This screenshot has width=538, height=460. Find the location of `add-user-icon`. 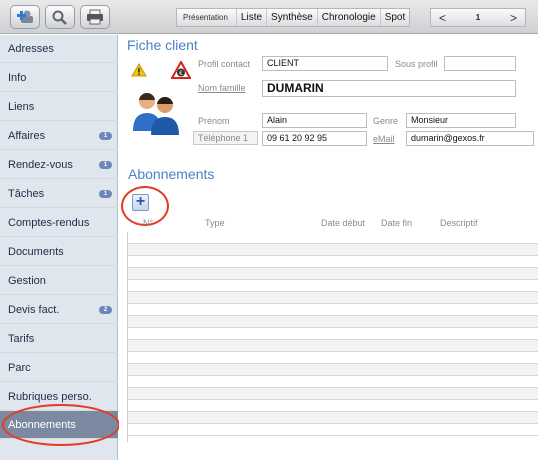

add-user-icon is located at coordinates (25, 16).